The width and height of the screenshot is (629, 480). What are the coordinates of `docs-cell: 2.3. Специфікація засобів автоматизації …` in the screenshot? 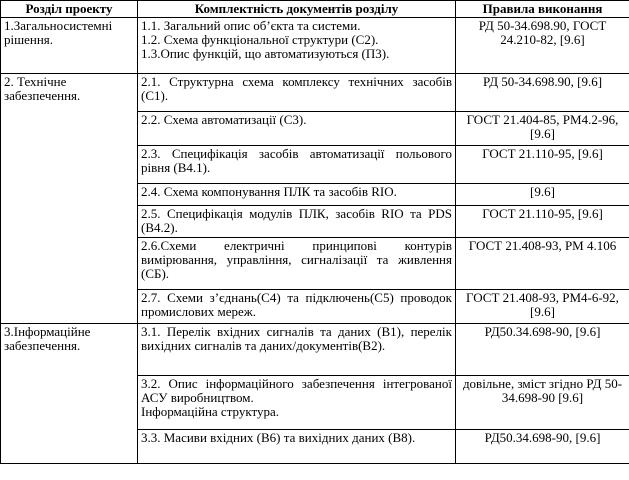 It's located at (296, 164).